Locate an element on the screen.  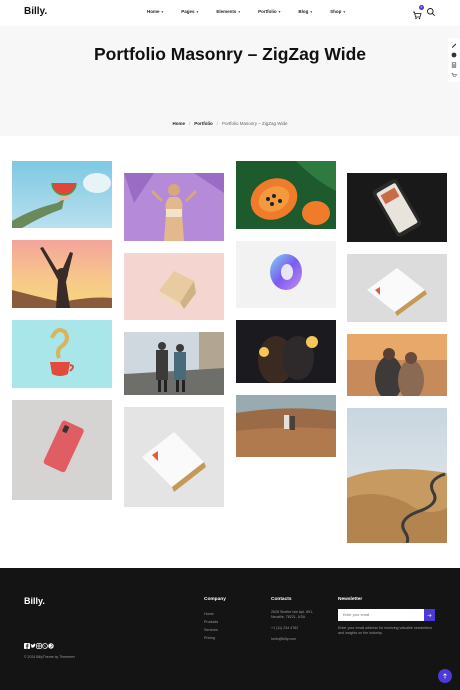
footer-company-heading: Company is located at coordinates (215, 599).